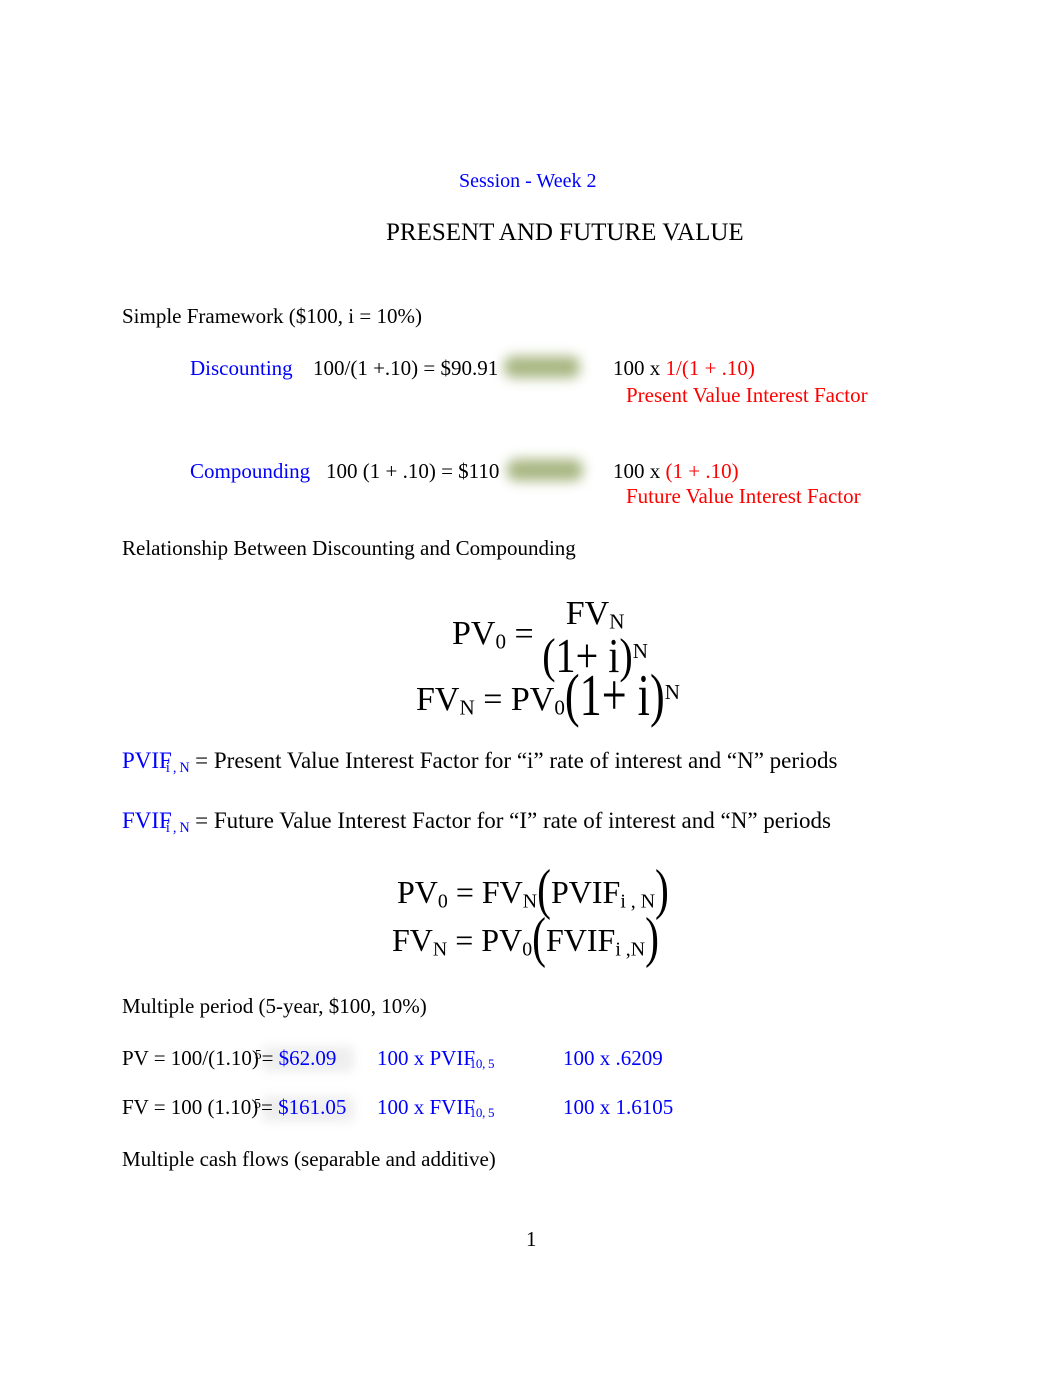 The width and height of the screenshot is (1062, 1377). What do you see at coordinates (413, 471) in the screenshot?
I see `compounding-equation: 100 (1 + .10) = $110` at bounding box center [413, 471].